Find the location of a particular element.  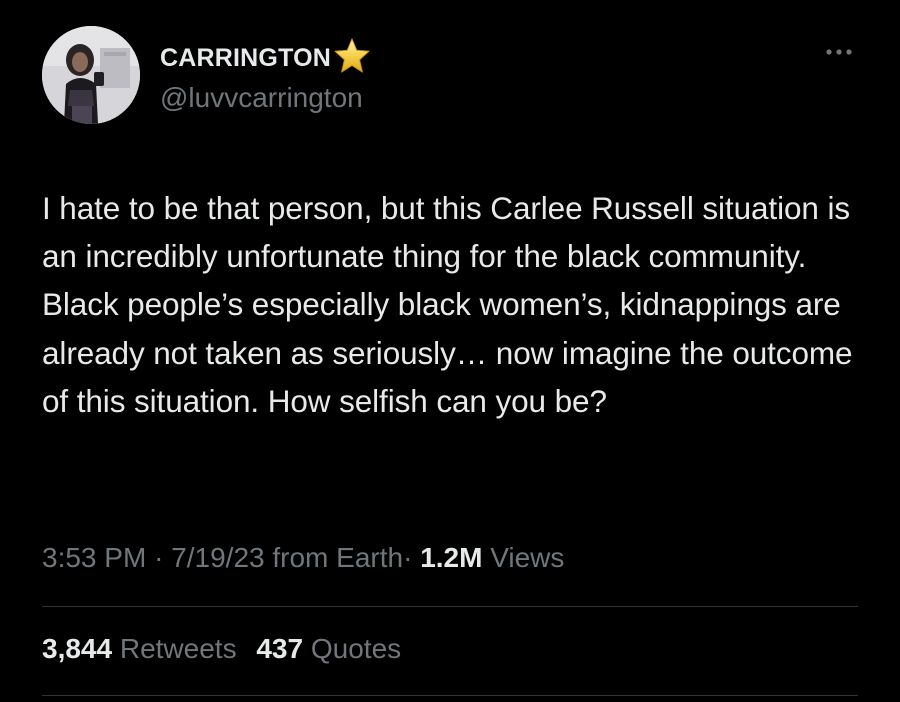

quotes-stat: 437 Quotes is located at coordinates (328, 648).